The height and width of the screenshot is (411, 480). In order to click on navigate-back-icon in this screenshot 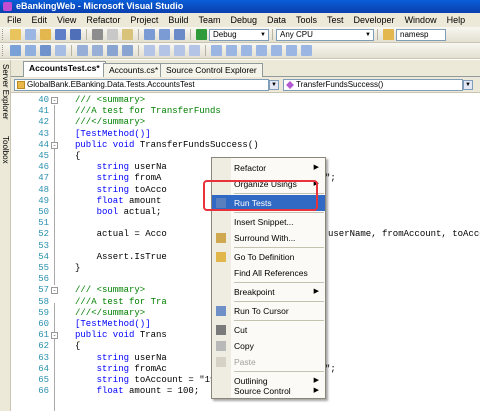, I will do `click(179, 34)`.